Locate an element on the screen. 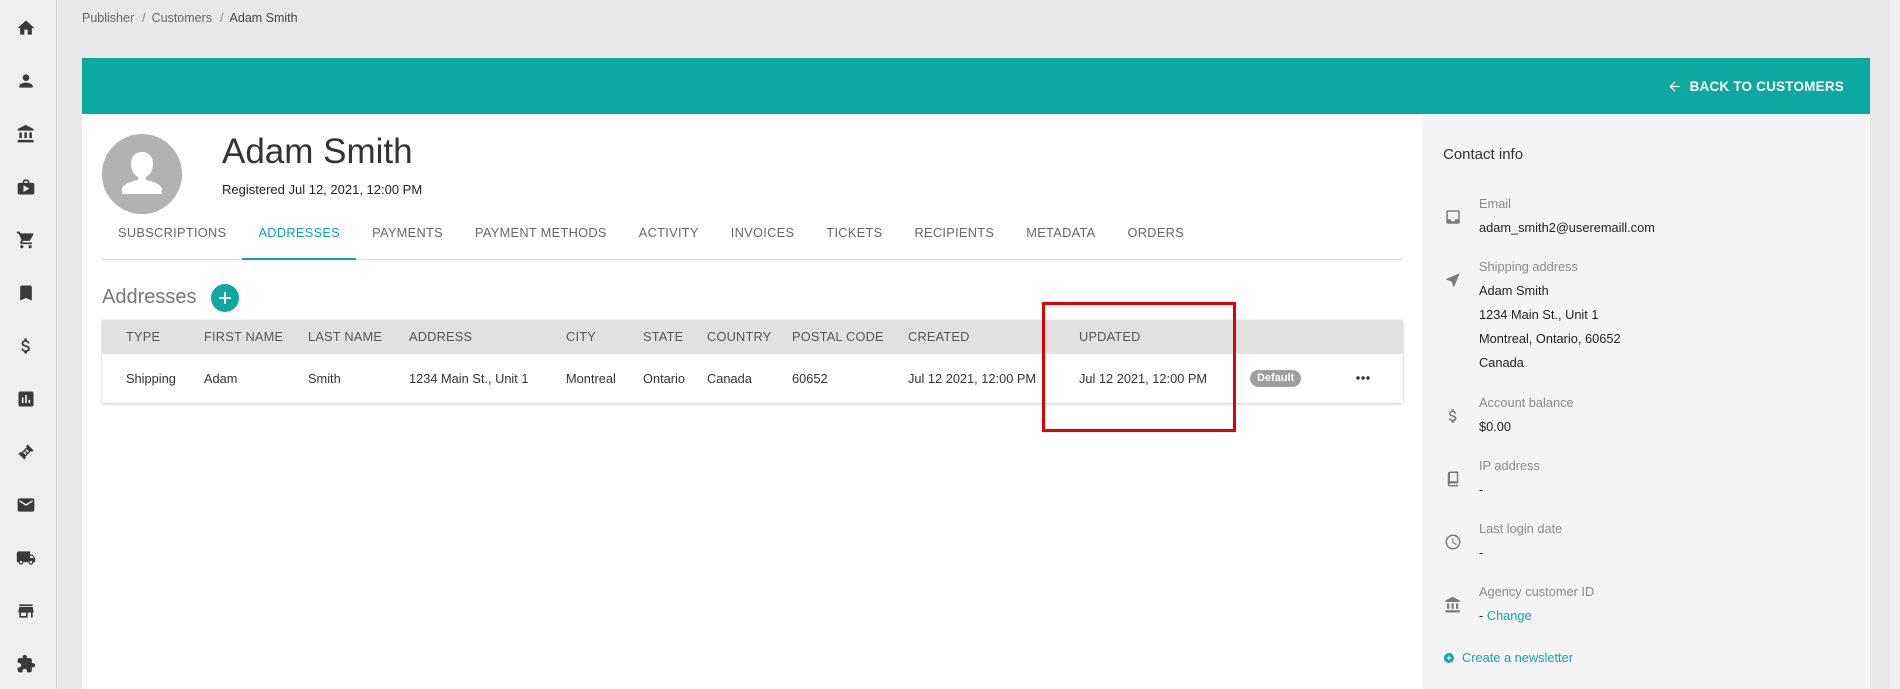  account-balance-value: $0.00 is located at coordinates (1495, 426).